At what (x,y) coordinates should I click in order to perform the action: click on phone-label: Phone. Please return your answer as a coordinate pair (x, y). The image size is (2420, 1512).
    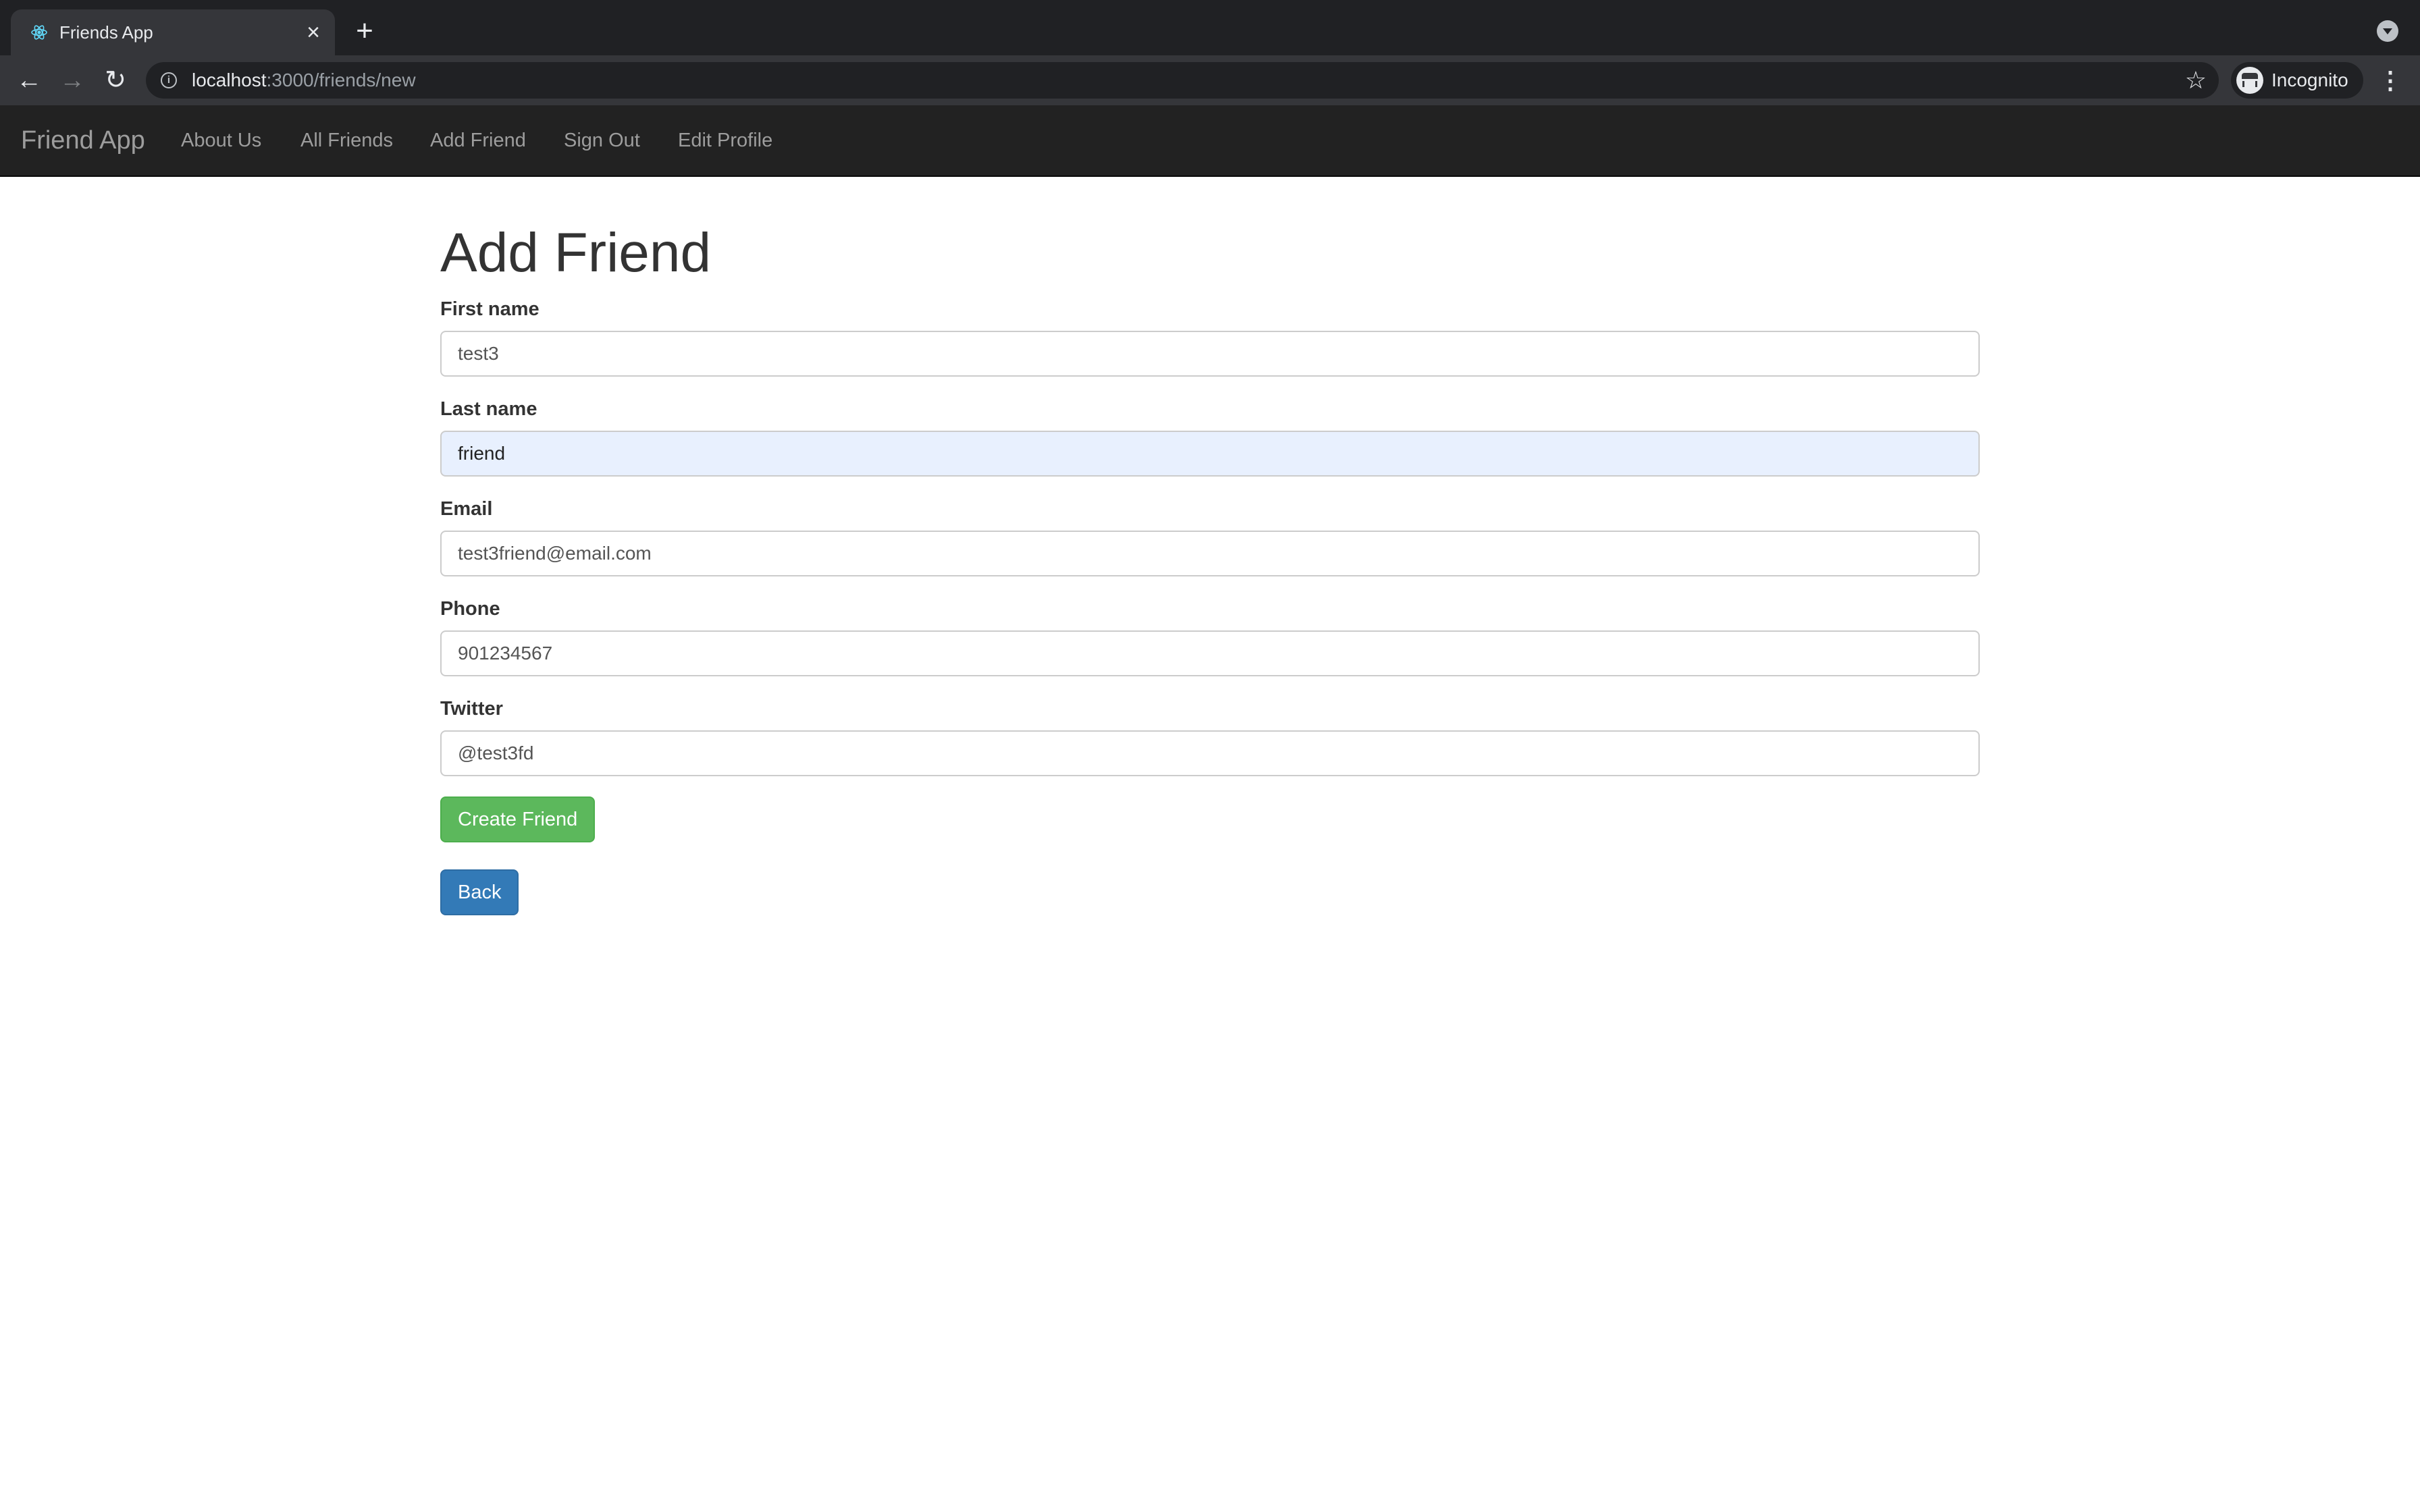
    Looking at the image, I should click on (470, 609).